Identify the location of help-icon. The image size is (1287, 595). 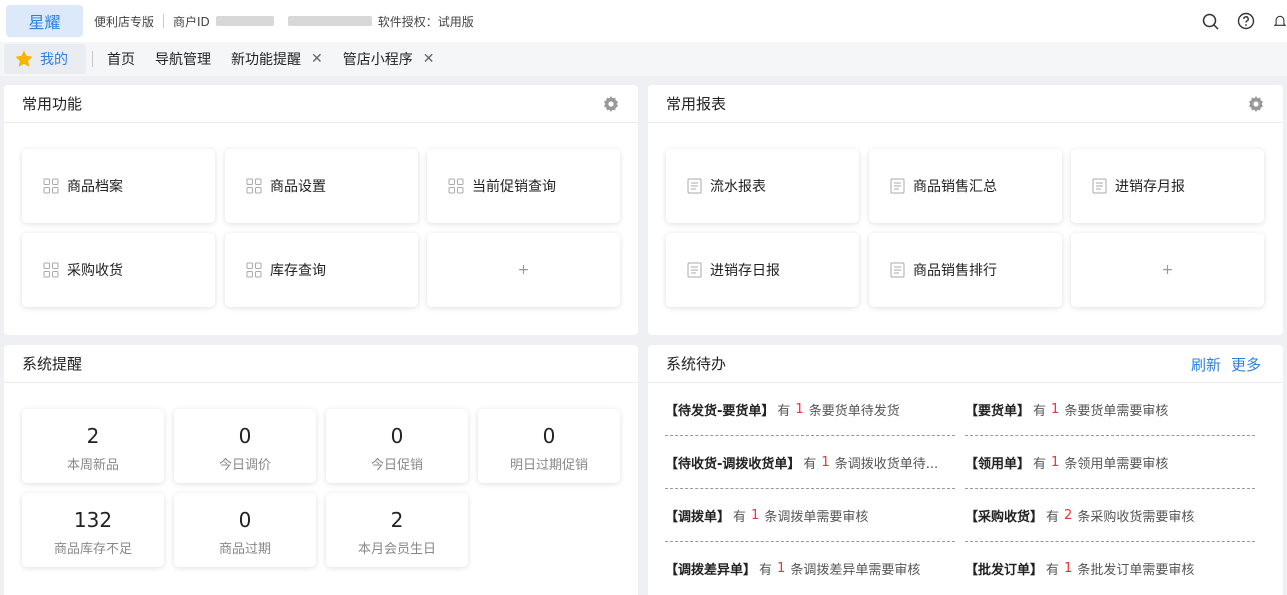
(1246, 21).